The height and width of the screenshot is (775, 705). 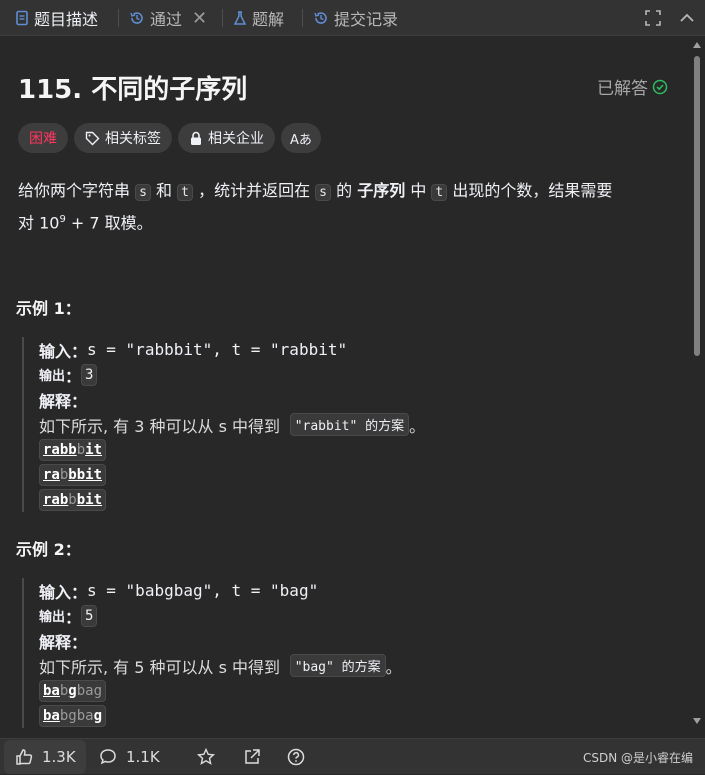 I want to click on solved-status: 已解答, so click(x=632, y=86).